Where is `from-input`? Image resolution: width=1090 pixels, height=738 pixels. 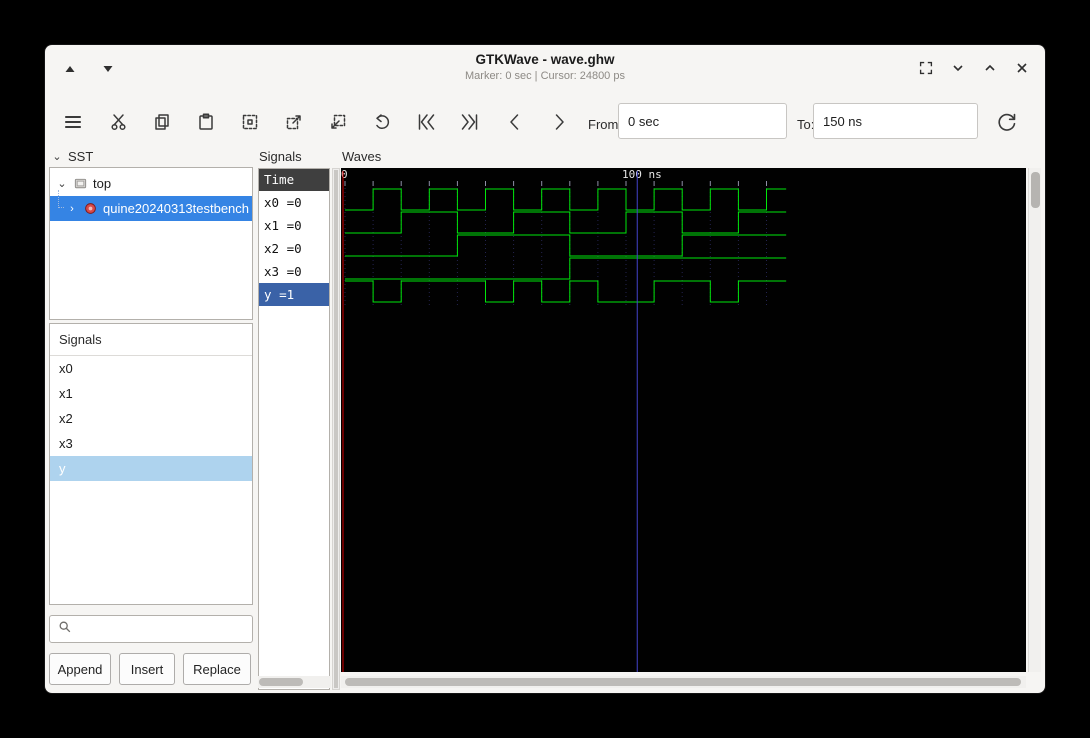
from-input is located at coordinates (702, 121).